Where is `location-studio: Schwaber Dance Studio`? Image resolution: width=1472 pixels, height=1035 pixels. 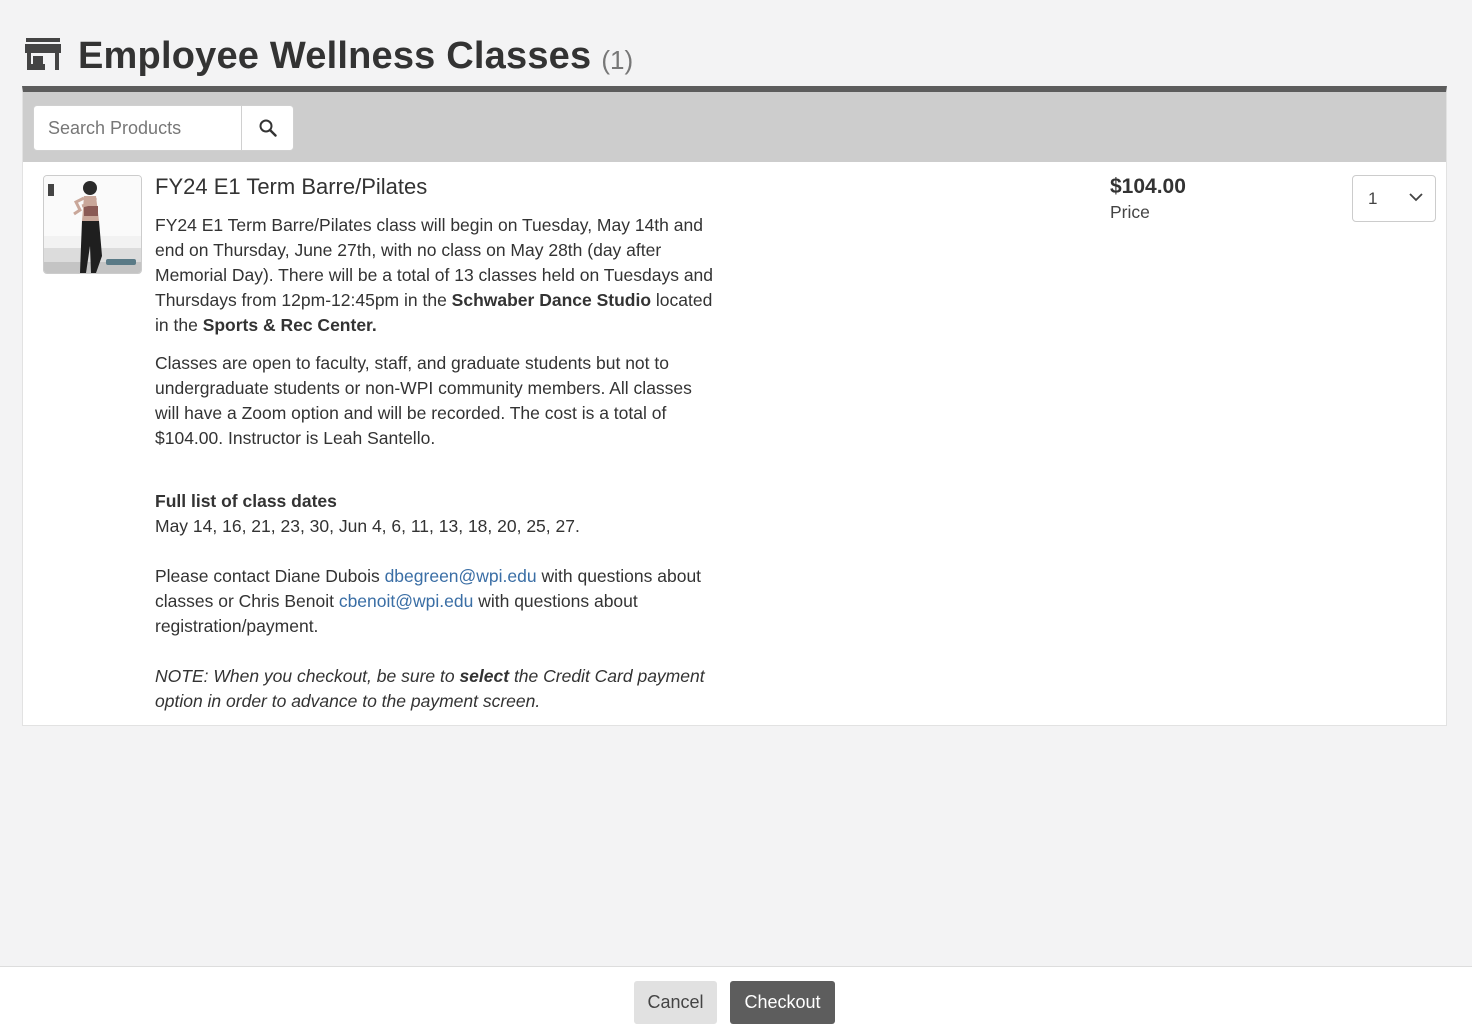 location-studio: Schwaber Dance Studio is located at coordinates (551, 300).